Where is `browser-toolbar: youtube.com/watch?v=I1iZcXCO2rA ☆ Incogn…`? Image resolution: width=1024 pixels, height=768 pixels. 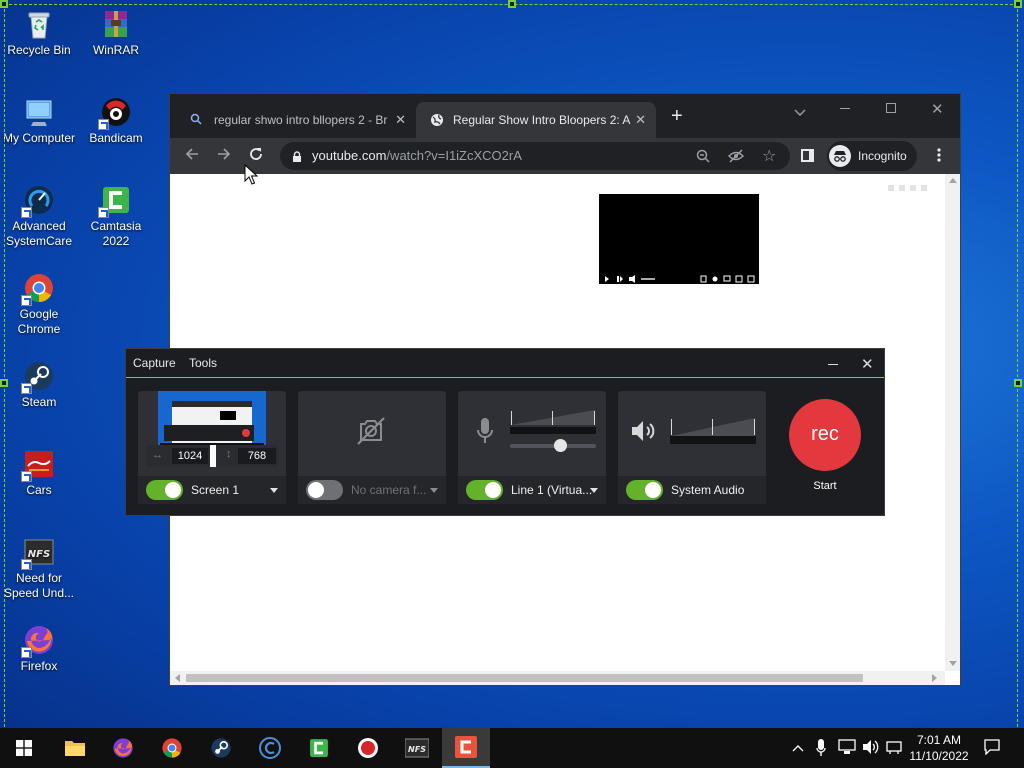
browser-toolbar: youtube.com/watch?v=I1iZcXCO2rA ☆ Incogn… is located at coordinates (565, 156).